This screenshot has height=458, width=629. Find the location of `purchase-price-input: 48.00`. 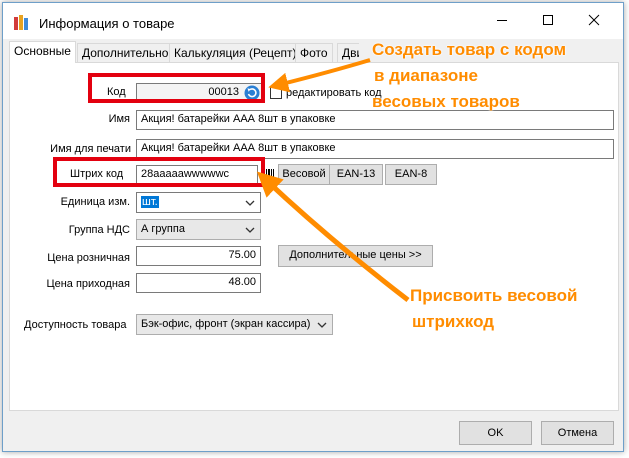

purchase-price-input: 48.00 is located at coordinates (198, 283).